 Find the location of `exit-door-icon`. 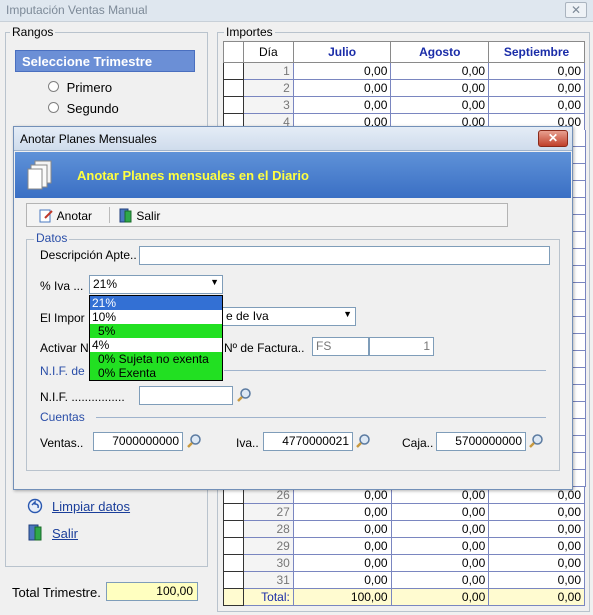

exit-door-icon is located at coordinates (125, 215).